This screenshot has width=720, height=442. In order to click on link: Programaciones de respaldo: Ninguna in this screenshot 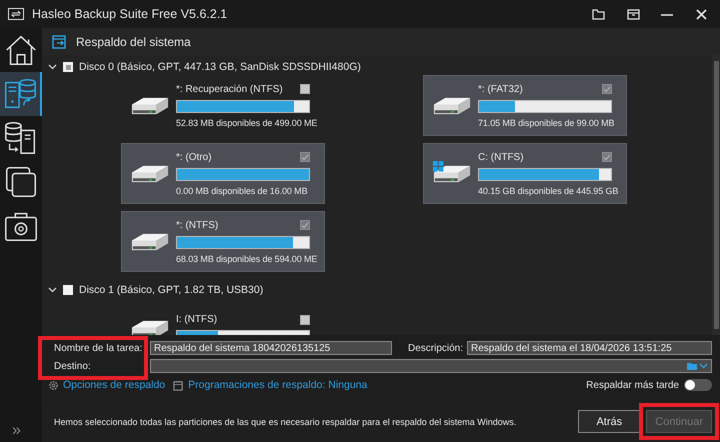, I will do `click(270, 385)`.